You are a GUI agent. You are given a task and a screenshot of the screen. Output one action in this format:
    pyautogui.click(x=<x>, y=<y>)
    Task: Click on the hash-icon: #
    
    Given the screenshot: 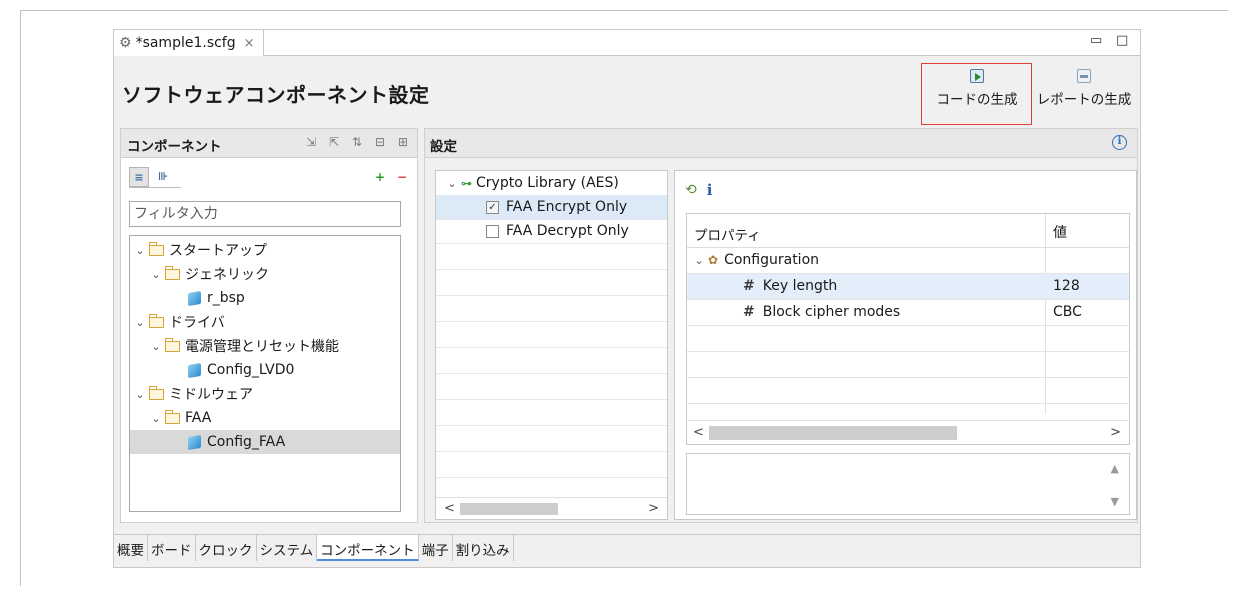 What is the action you would take?
    pyautogui.click(x=749, y=286)
    